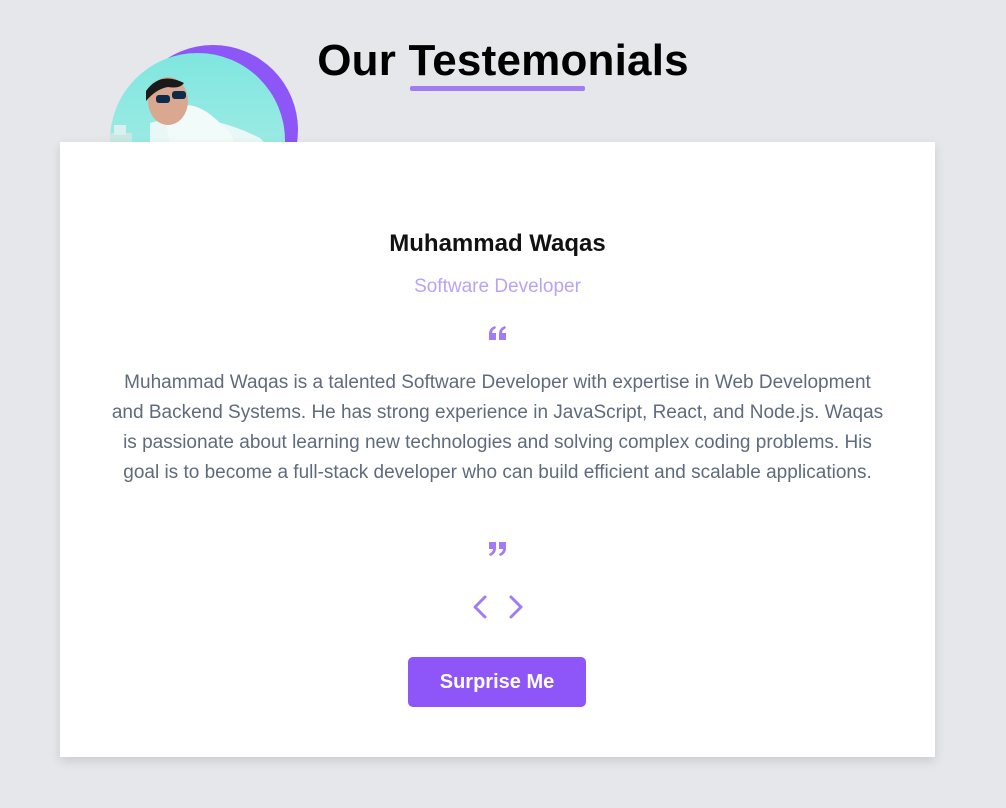 This screenshot has height=808, width=1006. I want to click on chevron-right-icon, so click(516, 607).